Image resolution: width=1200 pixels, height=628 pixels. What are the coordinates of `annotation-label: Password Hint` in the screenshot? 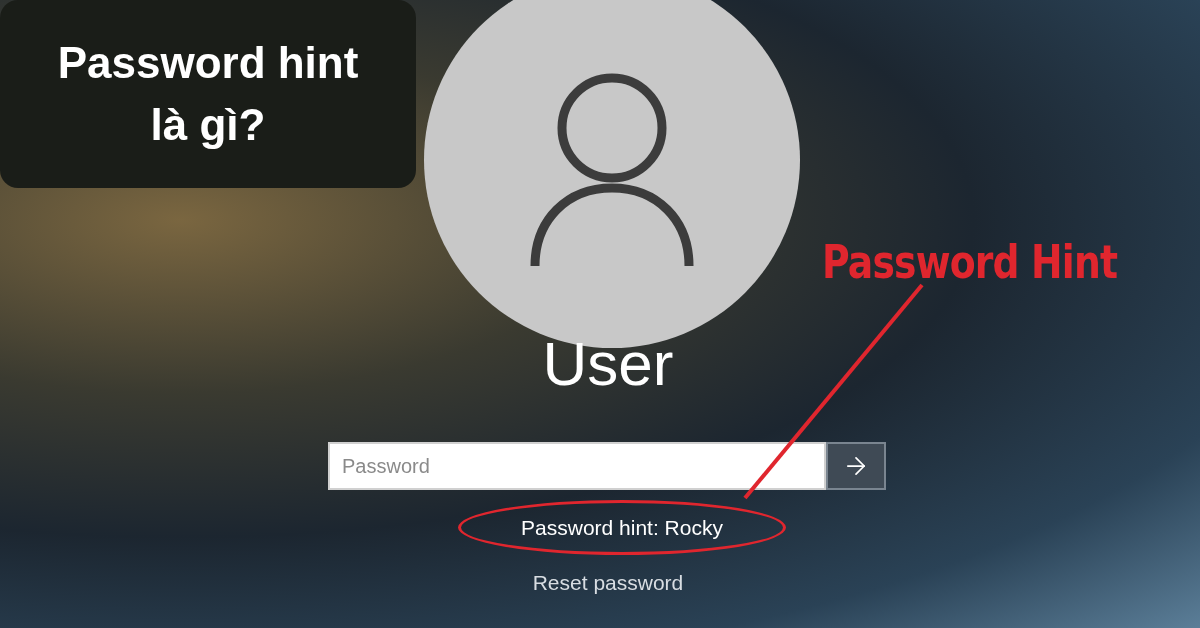 It's located at (970, 262).